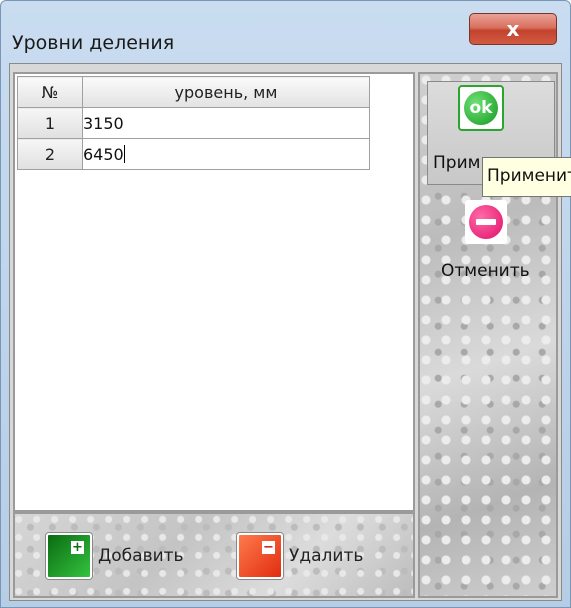  I want to click on grid-action-bar: + Добавить − Удалить, so click(214, 555).